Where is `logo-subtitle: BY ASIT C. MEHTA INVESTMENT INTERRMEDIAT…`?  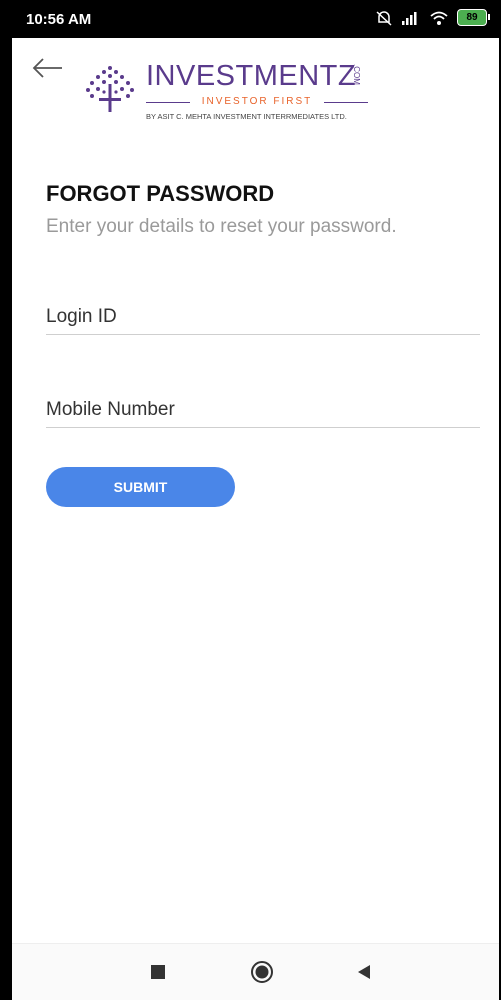
logo-subtitle: BY ASIT C. MEHTA INVESTMENT INTERRMEDIAT… is located at coordinates (246, 116).